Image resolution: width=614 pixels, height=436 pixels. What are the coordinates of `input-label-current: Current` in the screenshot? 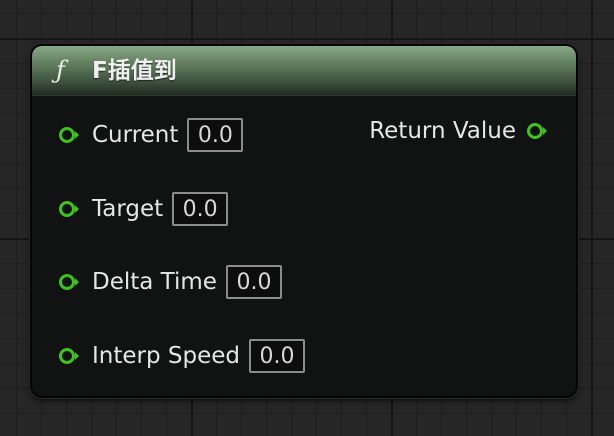 It's located at (135, 135).